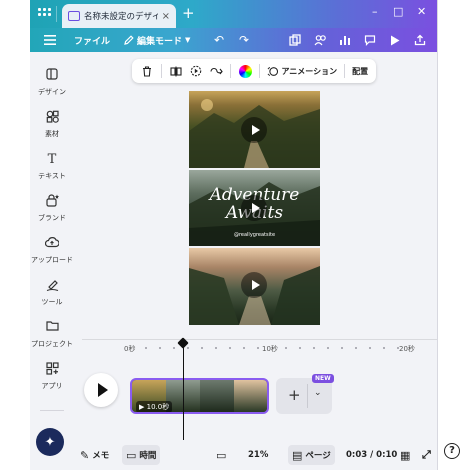  Describe the element at coordinates (304, 396) in the screenshot. I see `add-clip-button: + ⌄` at that location.